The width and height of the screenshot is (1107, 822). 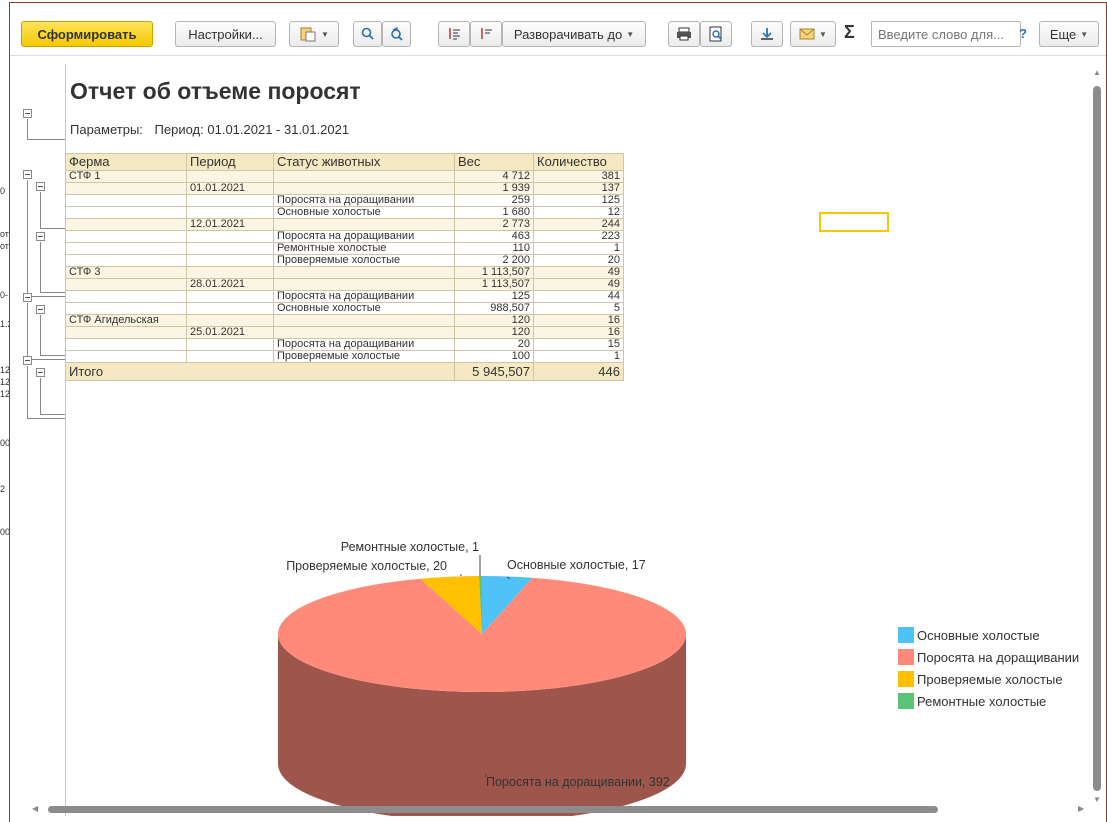 I want to click on expand-to-label: Разворачивать до, so click(x=568, y=34).